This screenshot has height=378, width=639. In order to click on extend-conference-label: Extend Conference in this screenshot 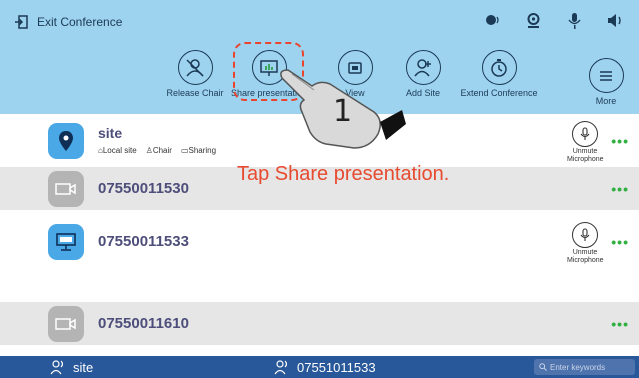, I will do `click(499, 93)`.